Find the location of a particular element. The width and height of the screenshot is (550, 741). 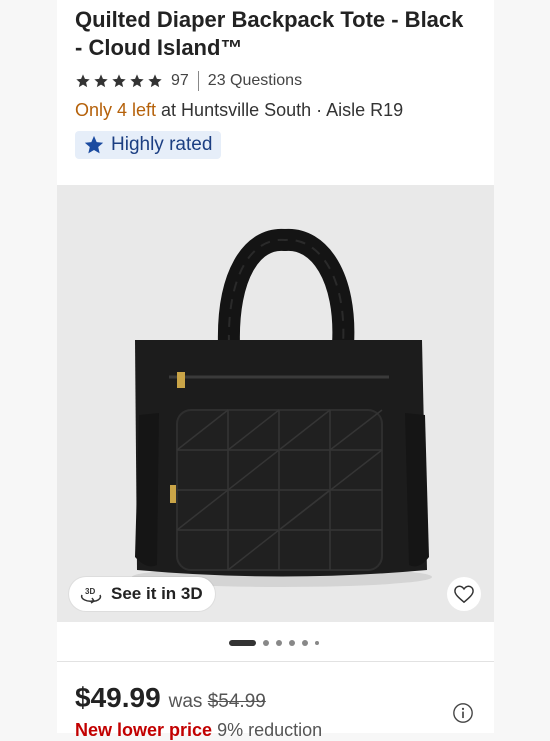

was-price: $54.99 is located at coordinates (236, 701).